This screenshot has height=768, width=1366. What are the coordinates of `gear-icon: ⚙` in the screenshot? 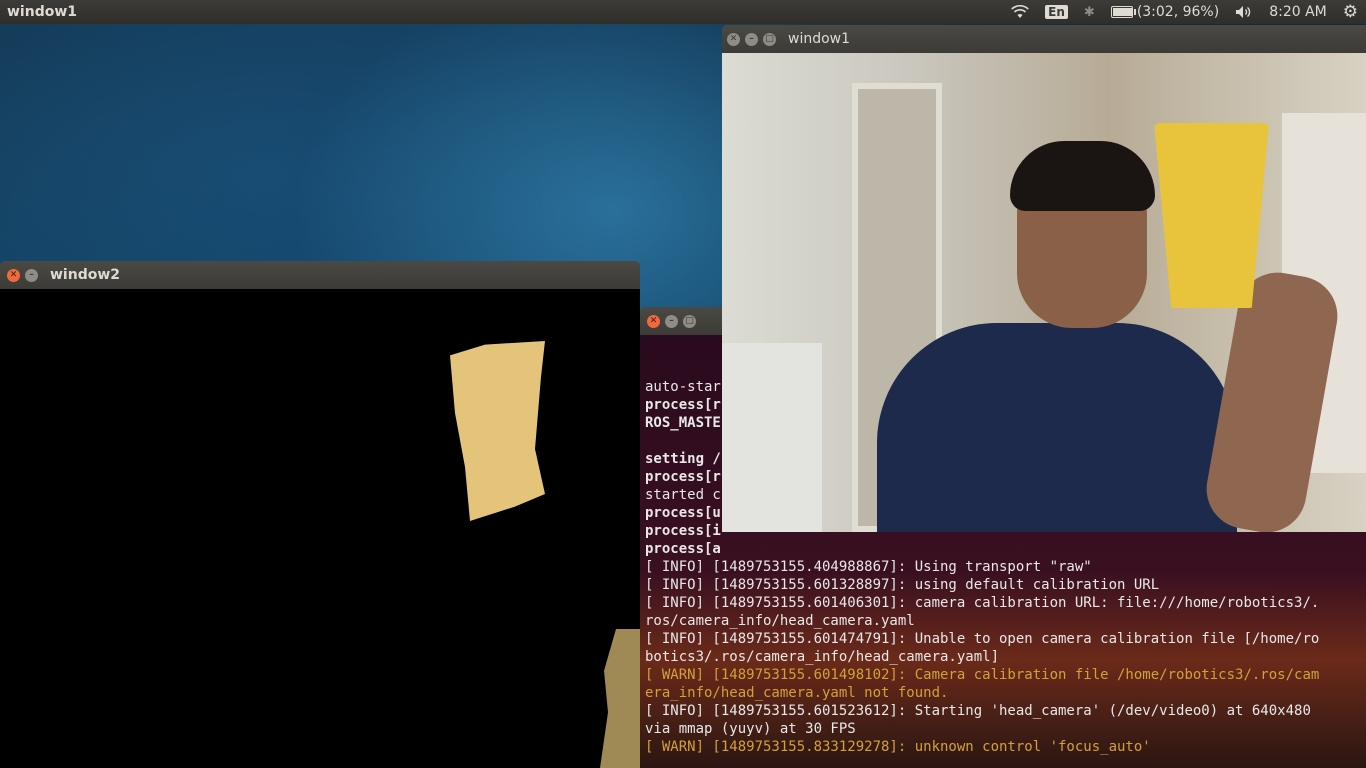 It's located at (1350, 12).